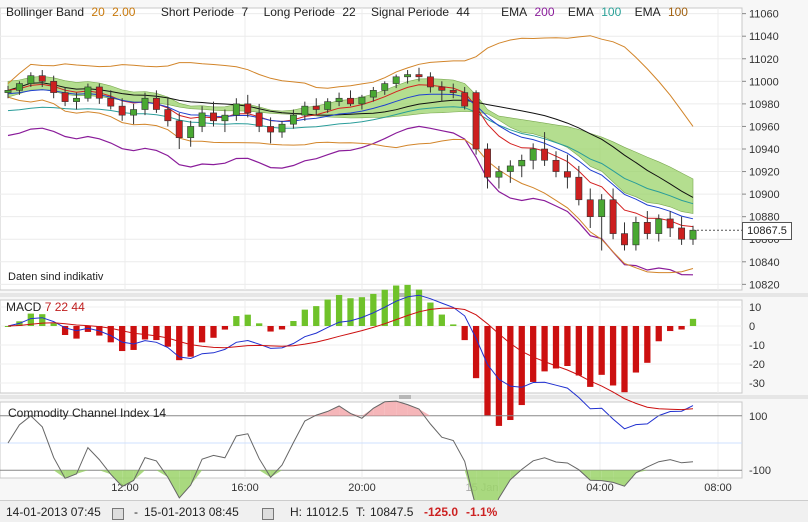 The width and height of the screenshot is (808, 522). Describe the element at coordinates (600, 488) in the screenshot. I see `x-tick-label: 04:00` at that location.